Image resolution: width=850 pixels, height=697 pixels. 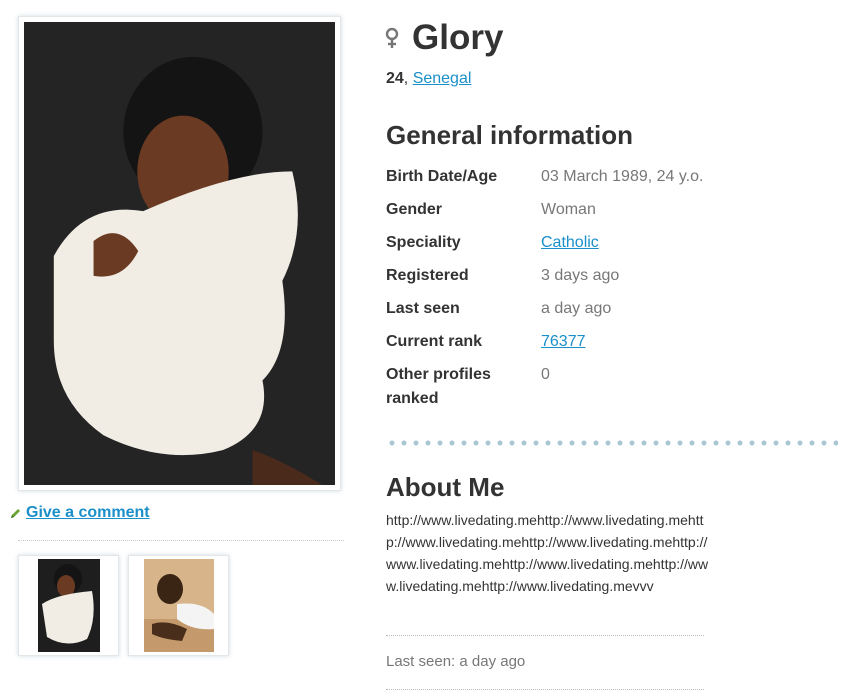 I want to click on info-value-link: 76377, so click(x=563, y=342).